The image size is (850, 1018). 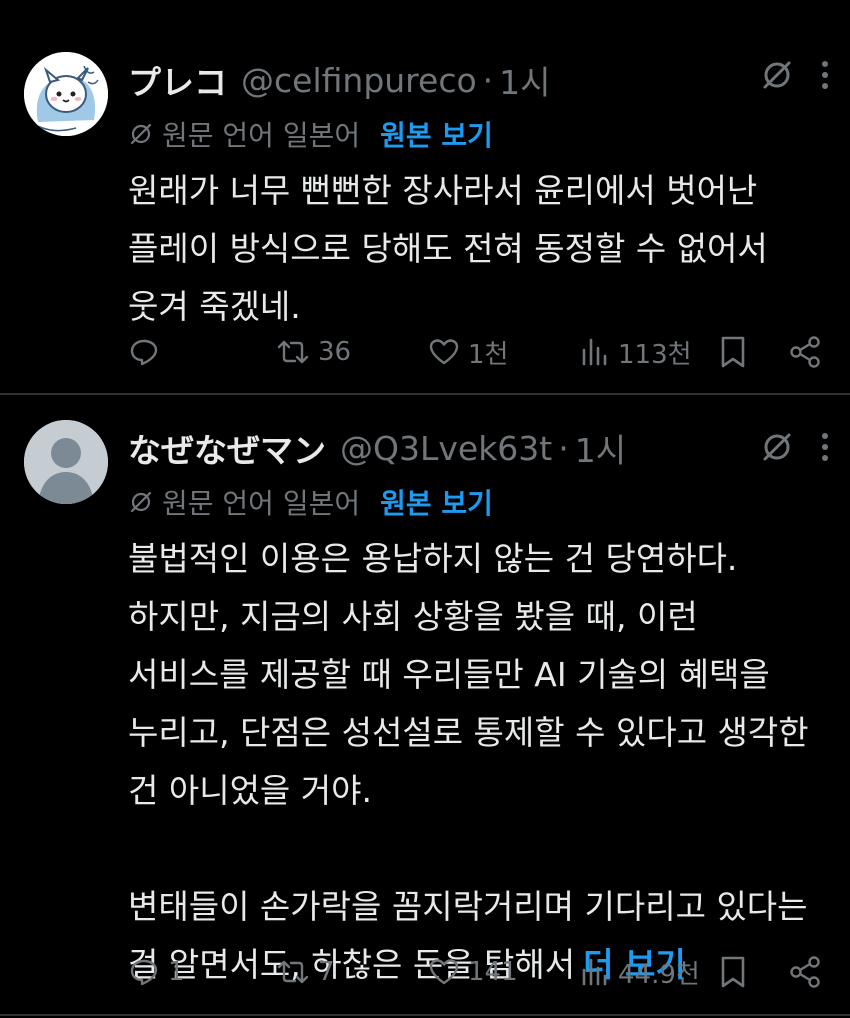 I want to click on user-handle: @Q3Lvek63t, so click(x=446, y=448).